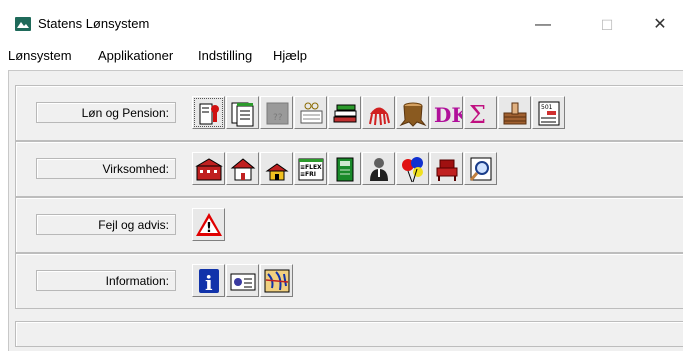 The height and width of the screenshot is (351, 683). I want to click on armchair-icon, so click(446, 168).